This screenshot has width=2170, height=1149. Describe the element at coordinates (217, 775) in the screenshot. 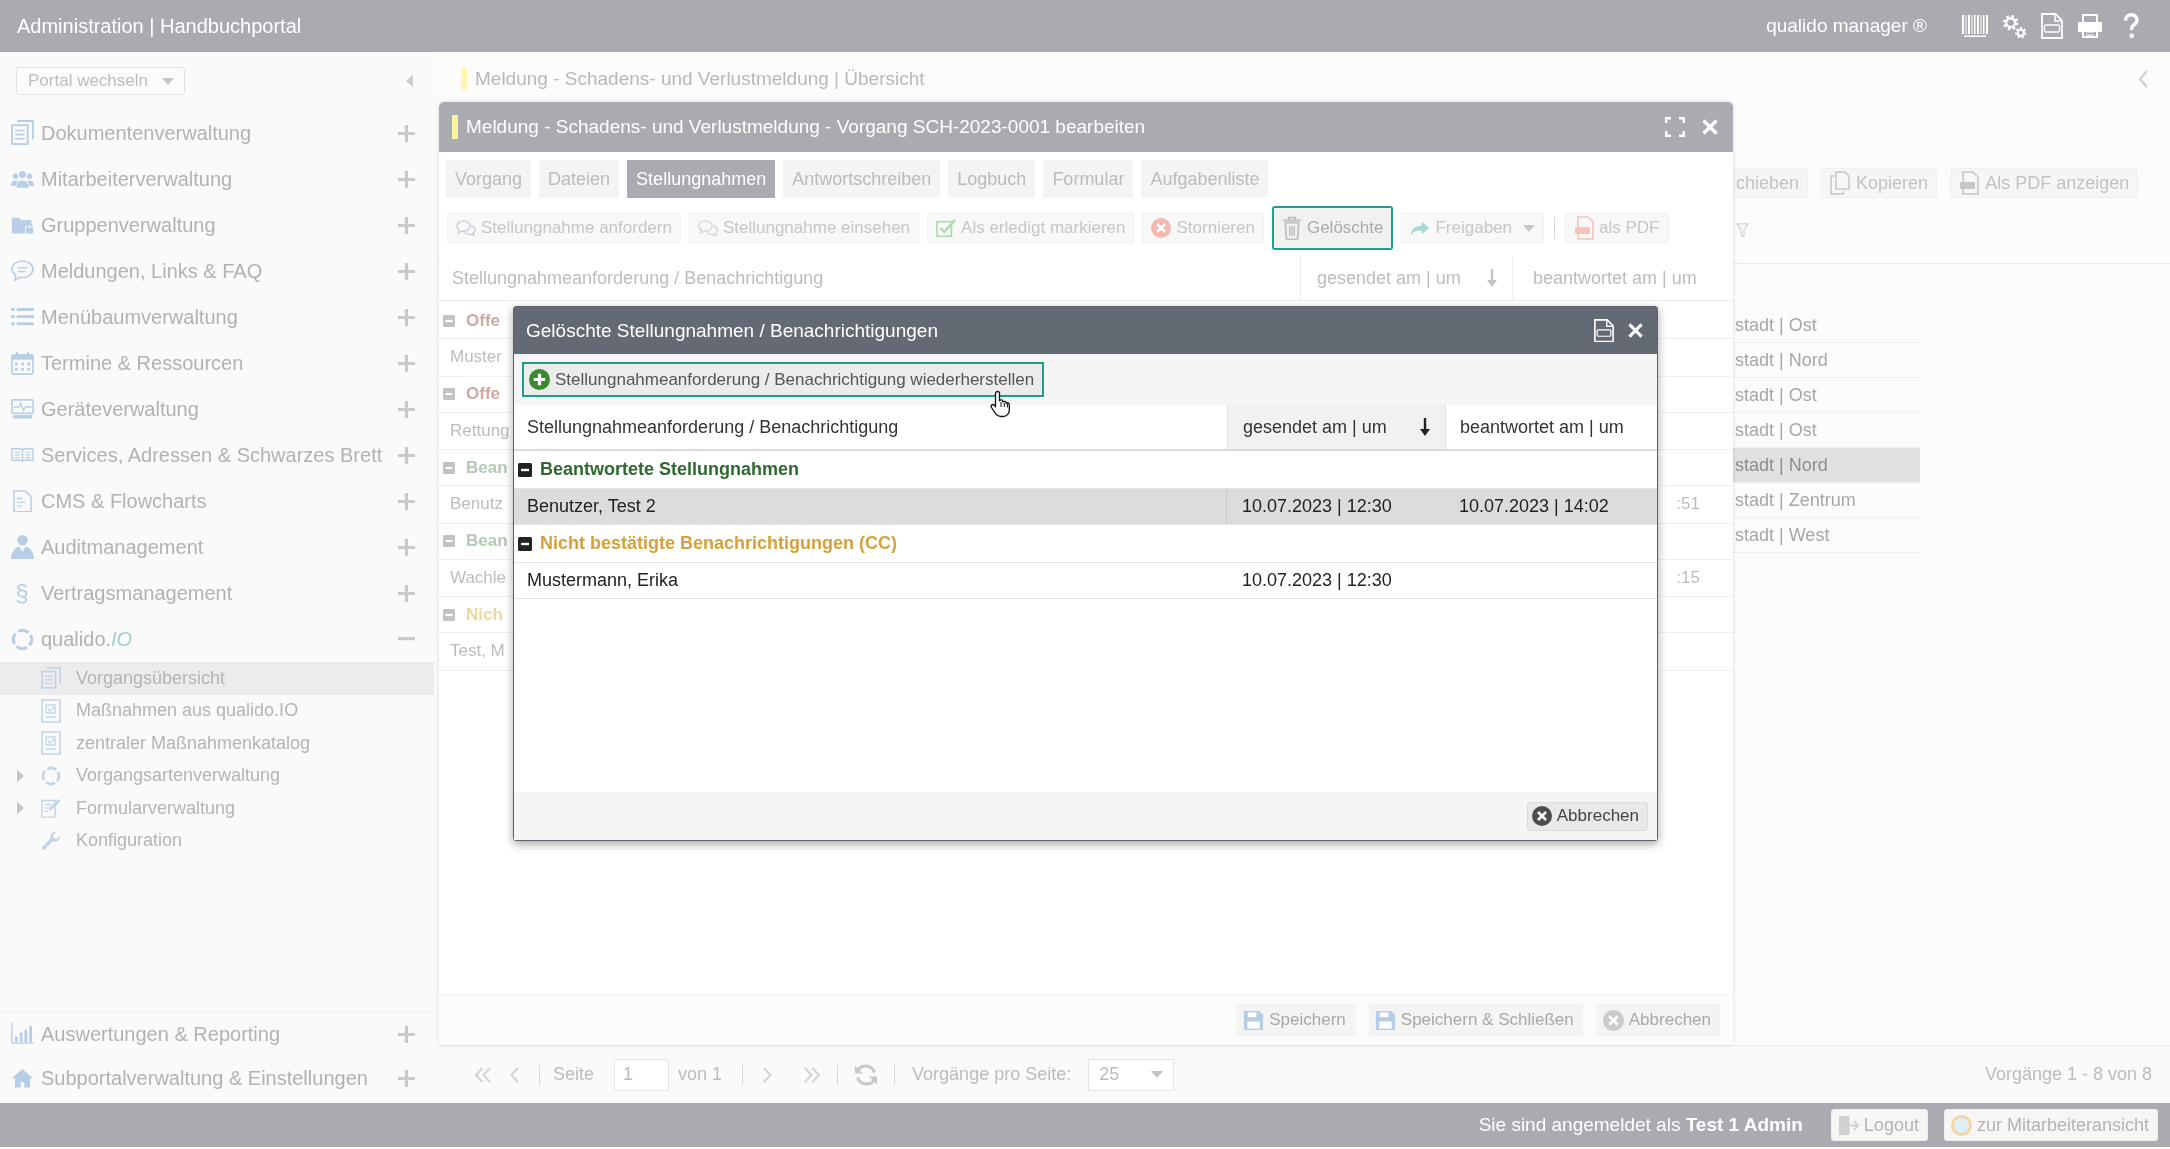

I see `sidebar-subitem: Vorgangsartenverwaltung` at that location.